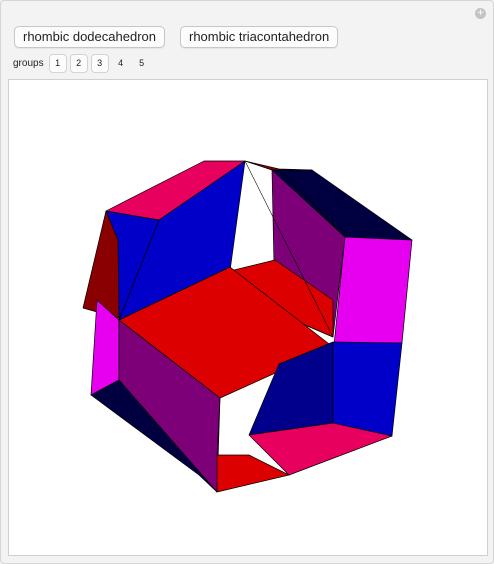  What do you see at coordinates (78, 63) in the screenshot?
I see `group-2-button: 2` at bounding box center [78, 63].